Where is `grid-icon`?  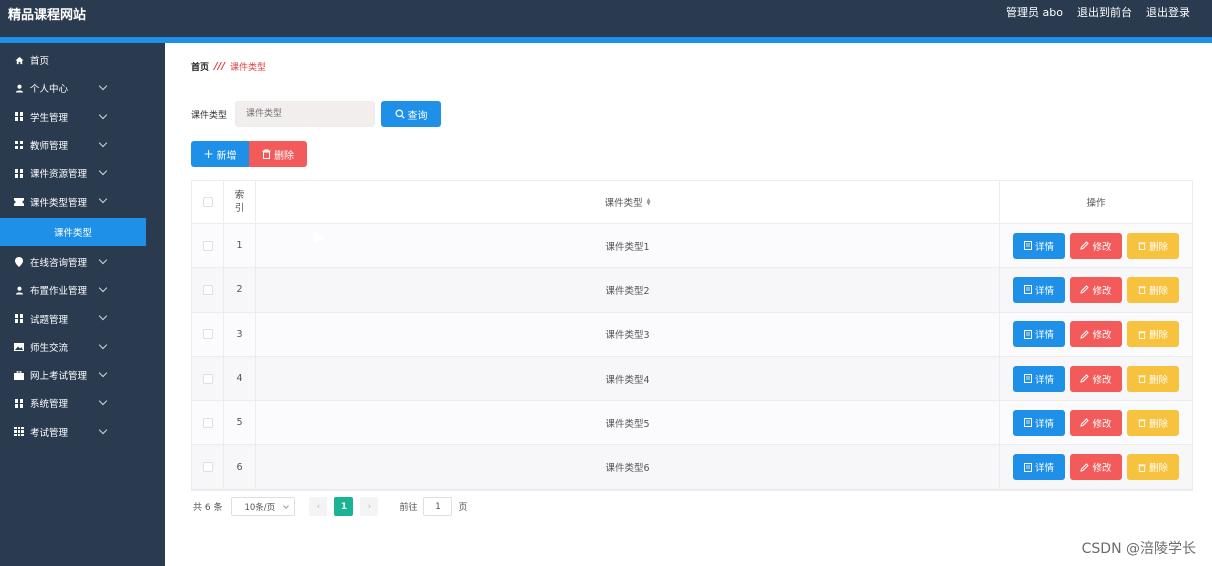
grid-icon is located at coordinates (19, 145).